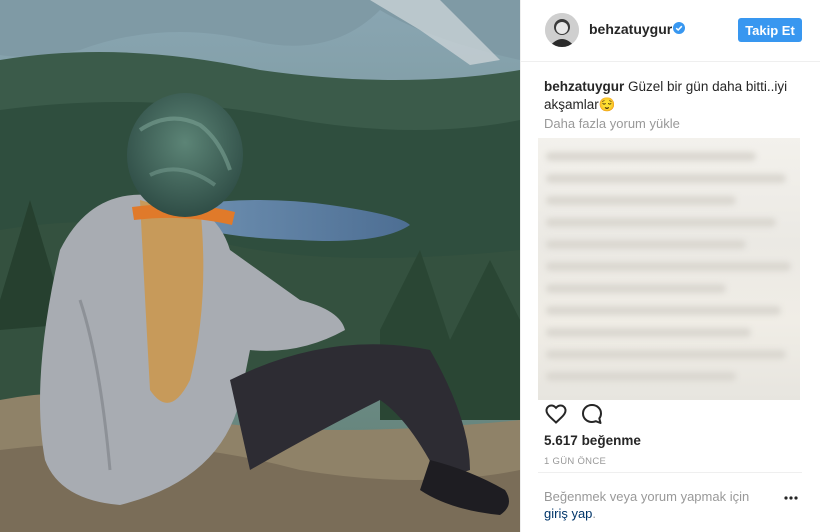 The height and width of the screenshot is (532, 820). What do you see at coordinates (561, 440) in the screenshot?
I see `likes-number: 5.617` at bounding box center [561, 440].